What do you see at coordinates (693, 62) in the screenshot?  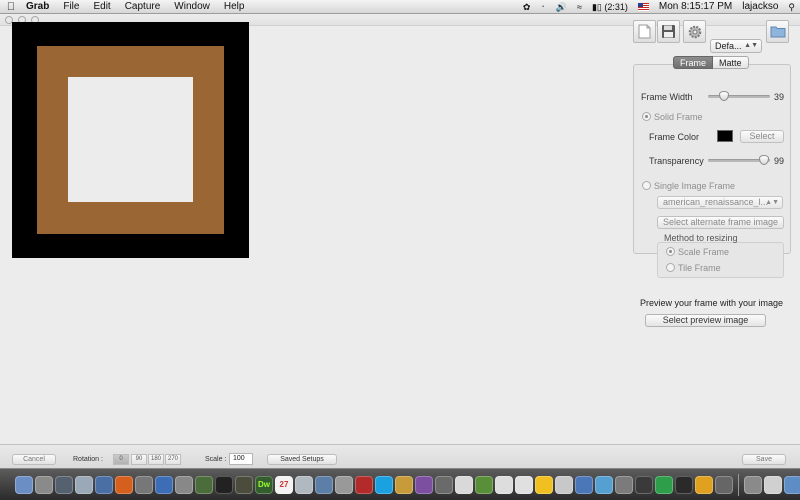 I see `tab-frame: Frame` at bounding box center [693, 62].